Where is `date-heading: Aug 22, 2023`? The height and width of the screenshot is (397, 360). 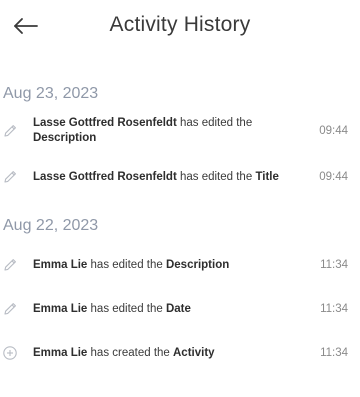 date-heading: Aug 22, 2023 is located at coordinates (51, 225).